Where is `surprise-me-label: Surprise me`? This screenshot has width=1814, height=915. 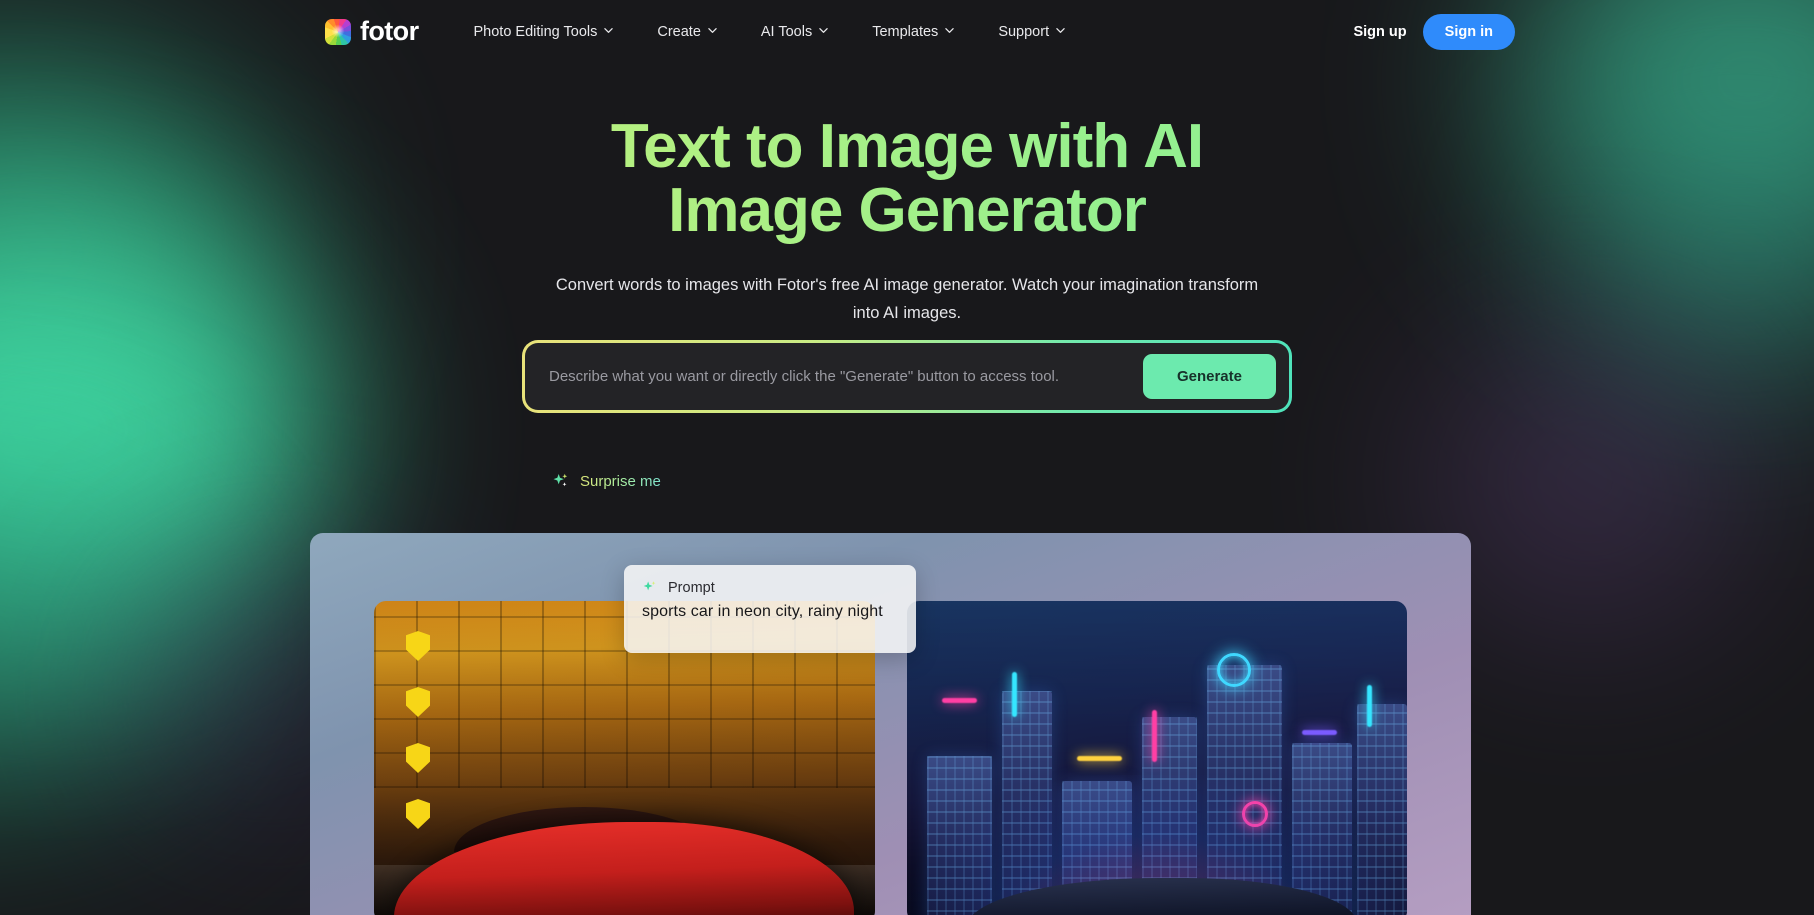
surprise-me-label: Surprise me is located at coordinates (620, 481).